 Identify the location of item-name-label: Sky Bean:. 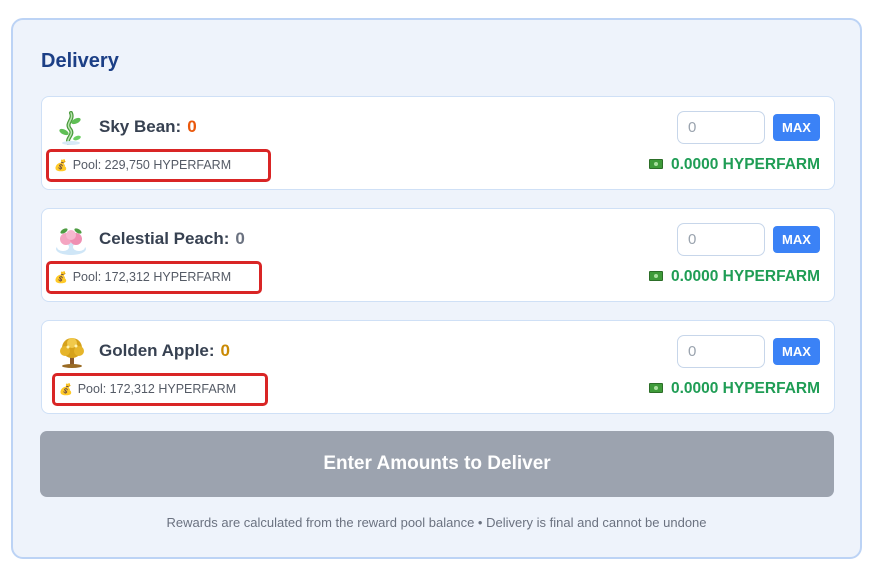
(140, 126).